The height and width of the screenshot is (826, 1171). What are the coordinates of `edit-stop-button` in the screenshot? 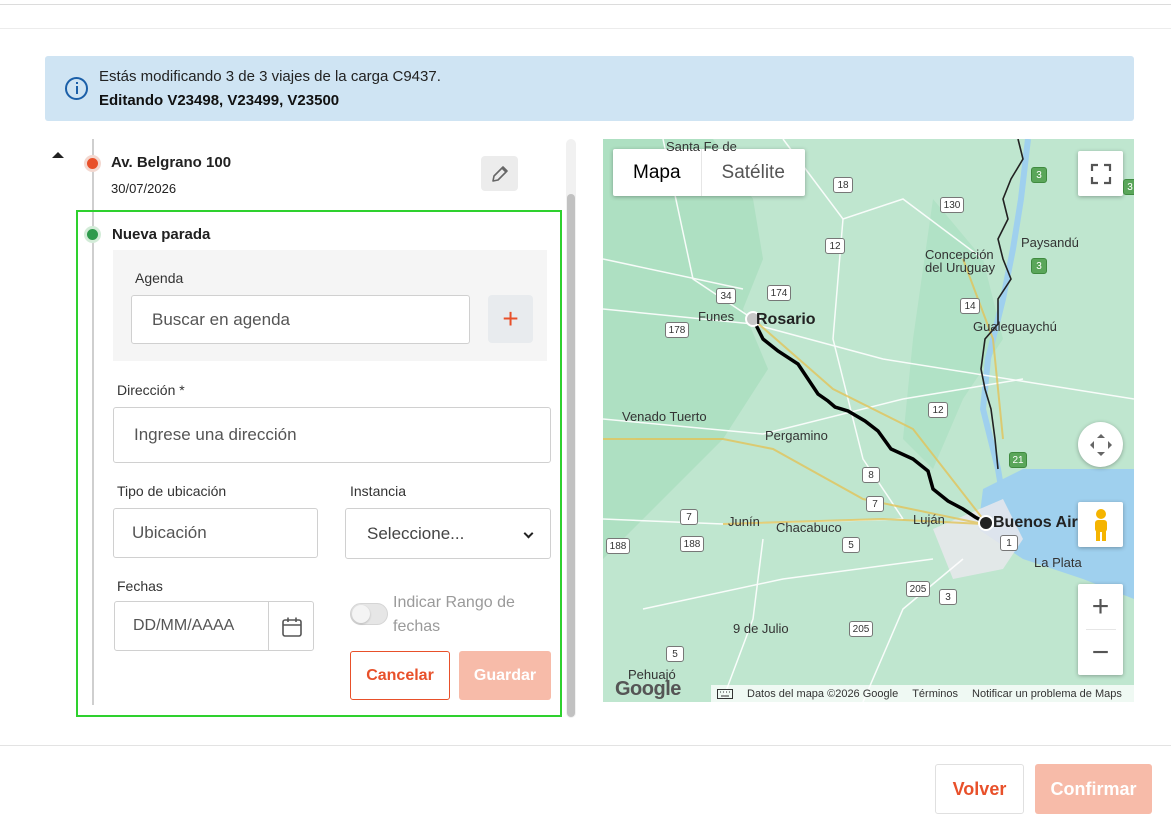 It's located at (499, 173).